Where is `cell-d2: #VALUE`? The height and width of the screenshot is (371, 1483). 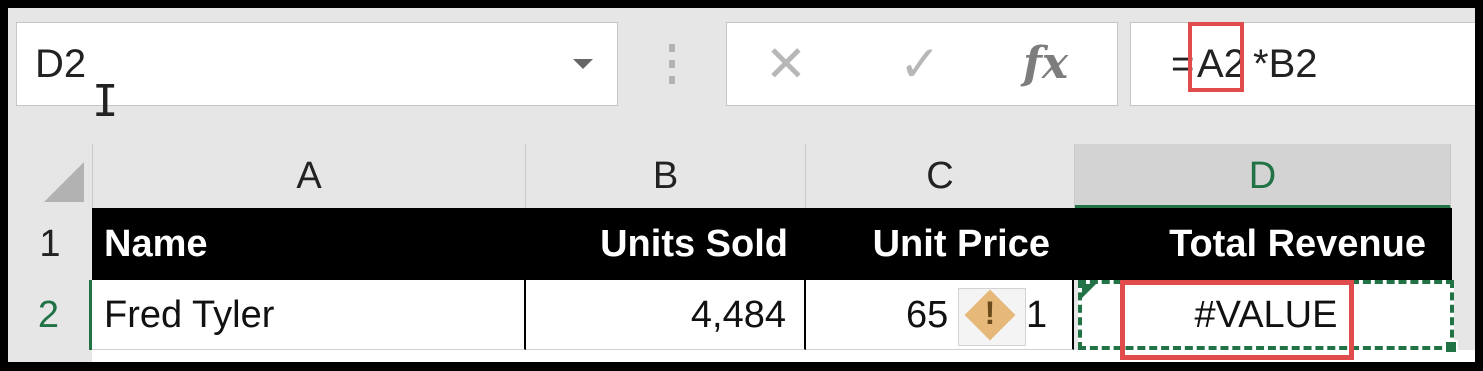 cell-d2: #VALUE is located at coordinates (1268, 317).